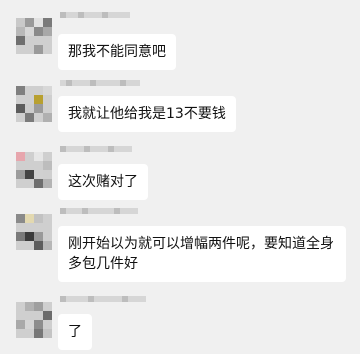 The height and width of the screenshot is (354, 360). I want to click on message-bubble: 刚开始以为就可以增幅两件呢，要知道全身 多包几件好, so click(202, 254).